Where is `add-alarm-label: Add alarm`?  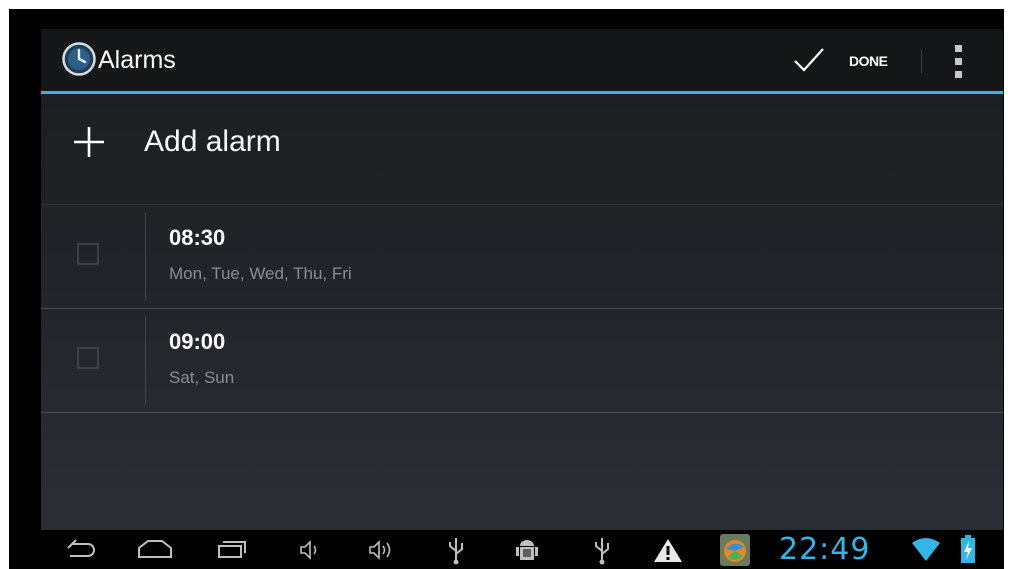 add-alarm-label: Add alarm is located at coordinates (212, 141).